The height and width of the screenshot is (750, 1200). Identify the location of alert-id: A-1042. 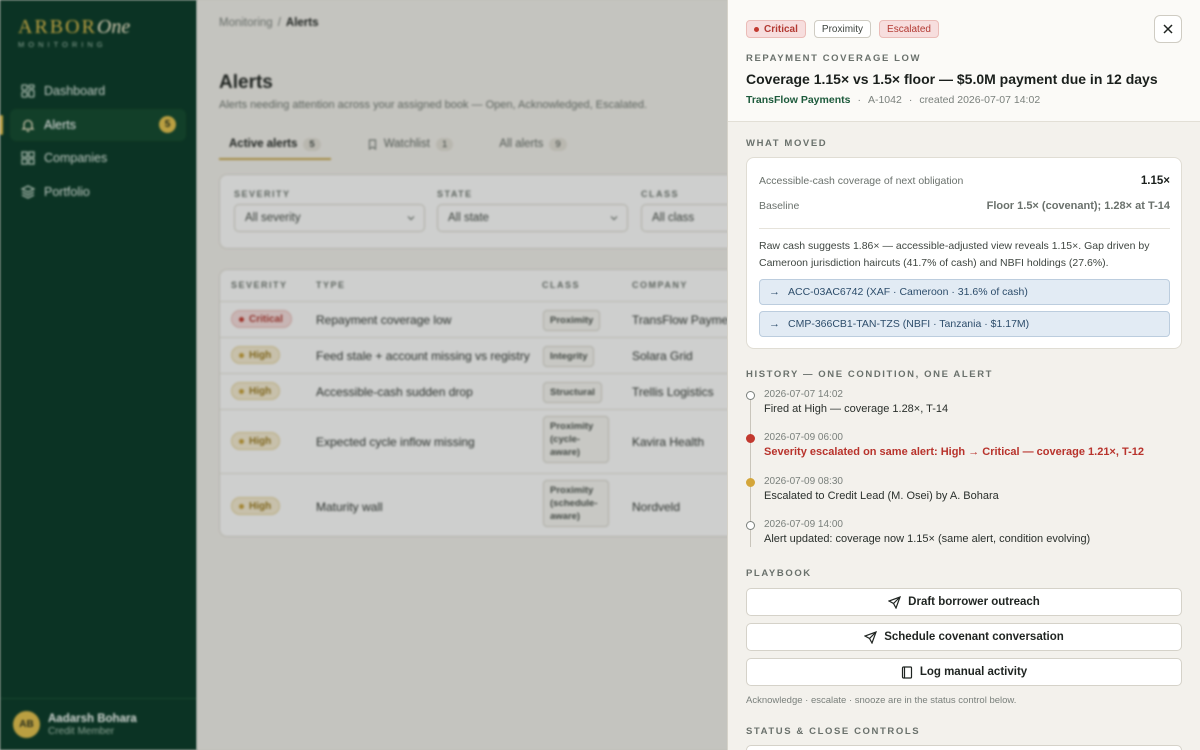
(884, 100).